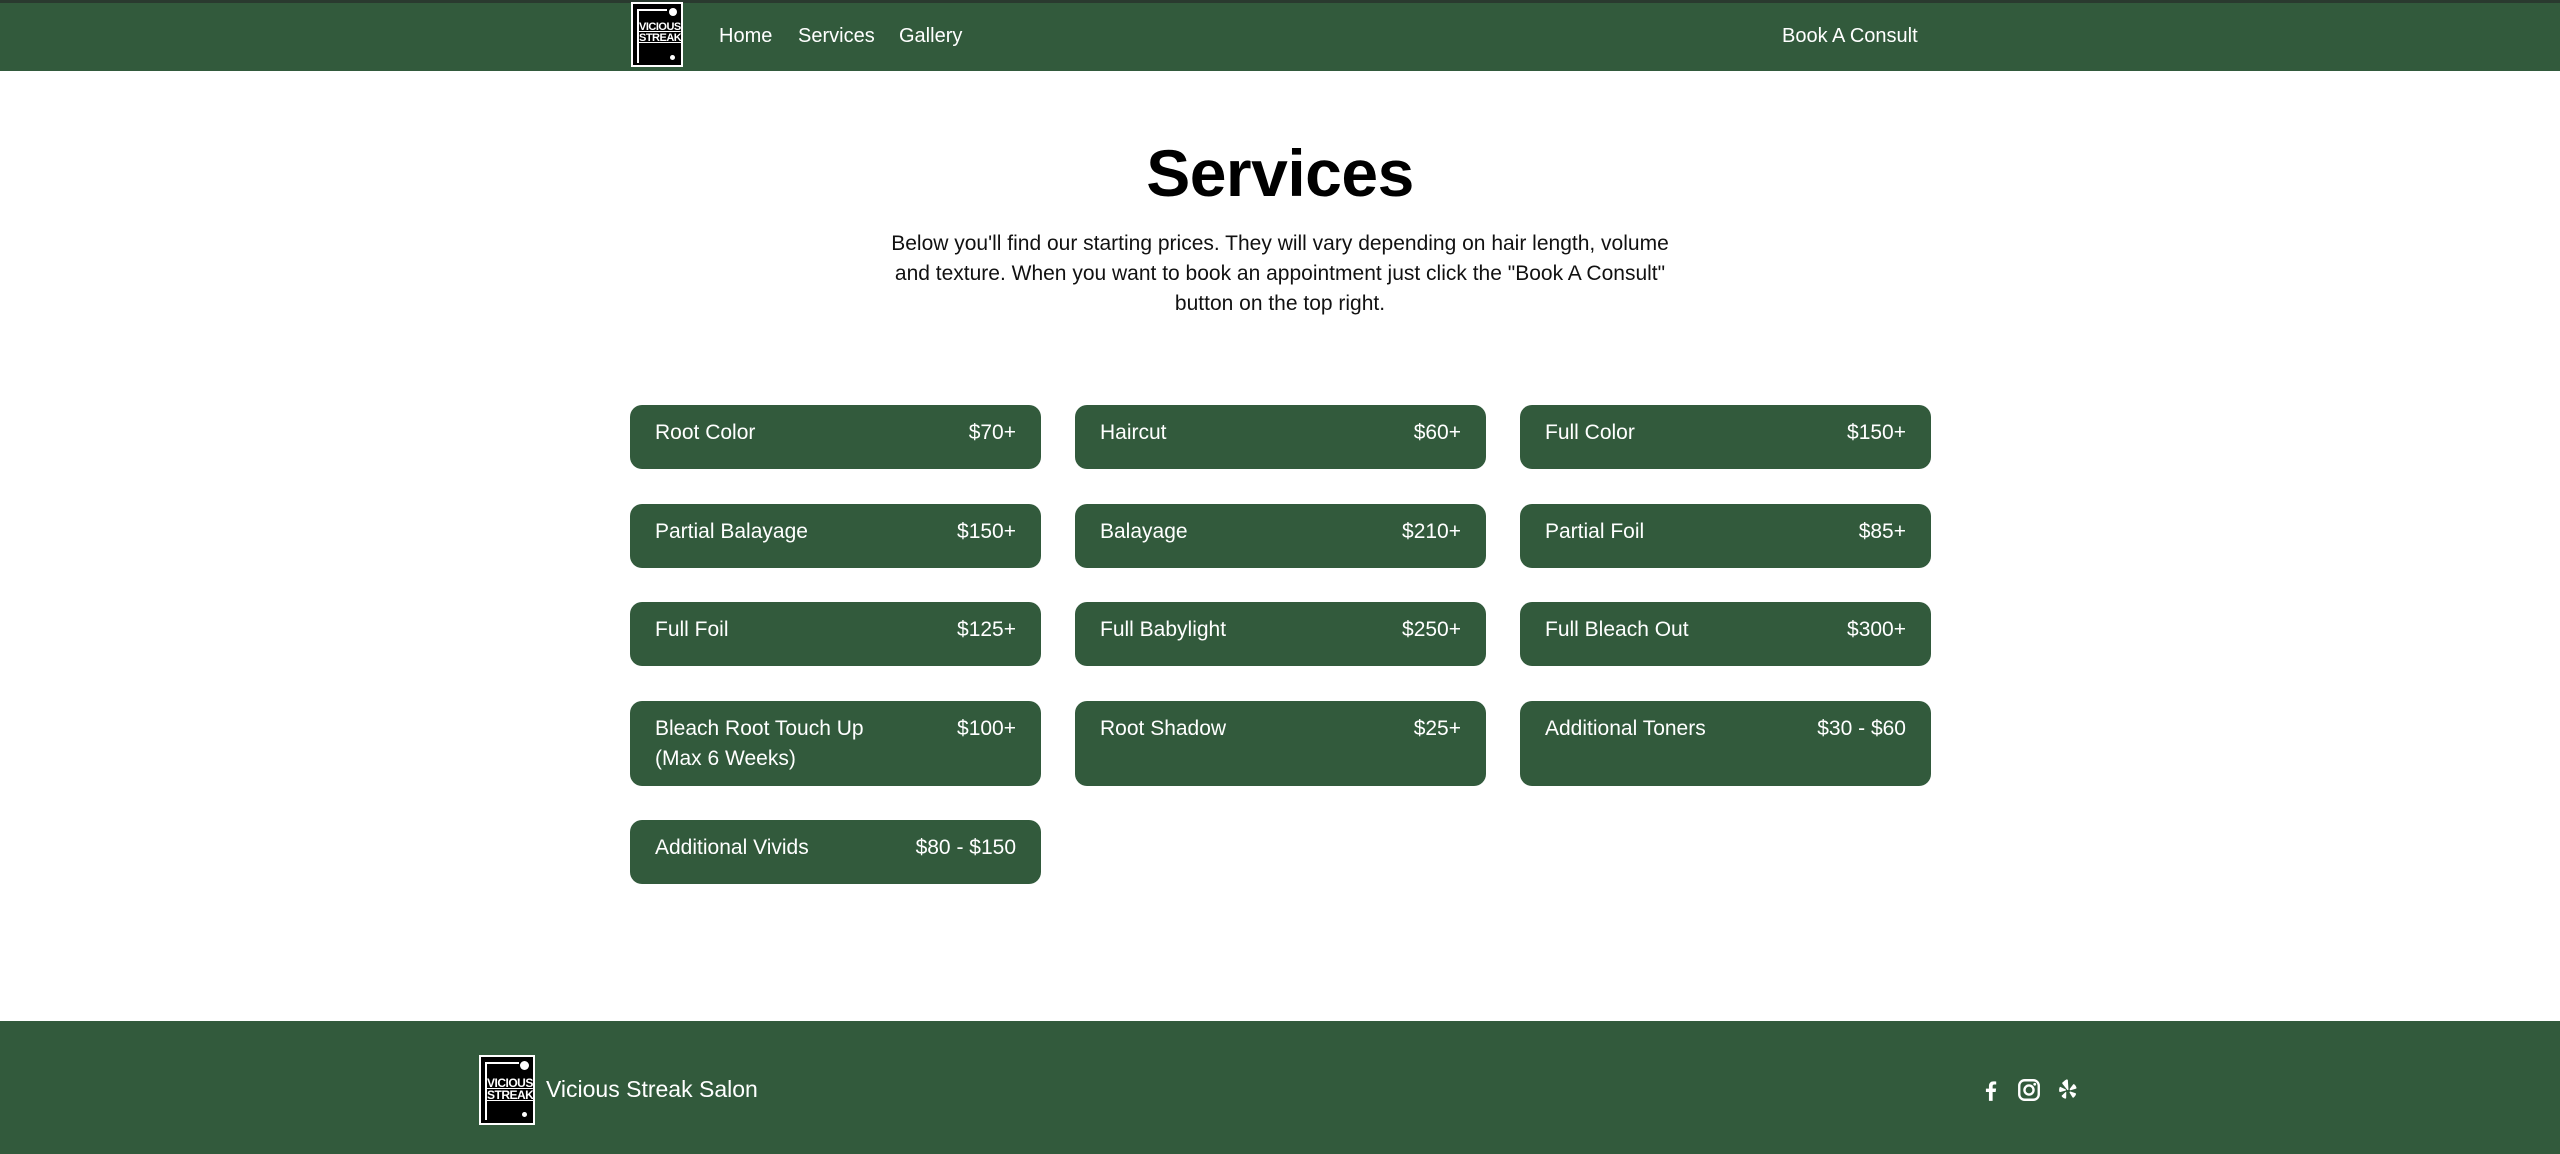 The width and height of the screenshot is (2560, 1154). What do you see at coordinates (1280, 634) in the screenshot?
I see `service-card-full-babylight: Full Babylight $250+` at bounding box center [1280, 634].